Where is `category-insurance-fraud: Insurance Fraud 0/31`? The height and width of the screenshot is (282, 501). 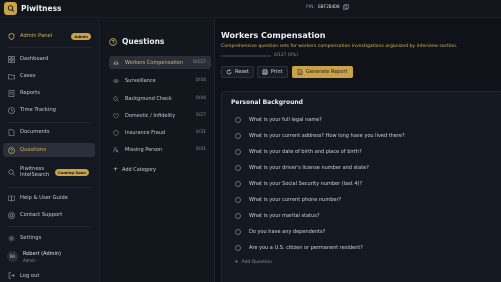
category-insurance-fraud: Insurance Fraud 0/31 is located at coordinates (160, 132).